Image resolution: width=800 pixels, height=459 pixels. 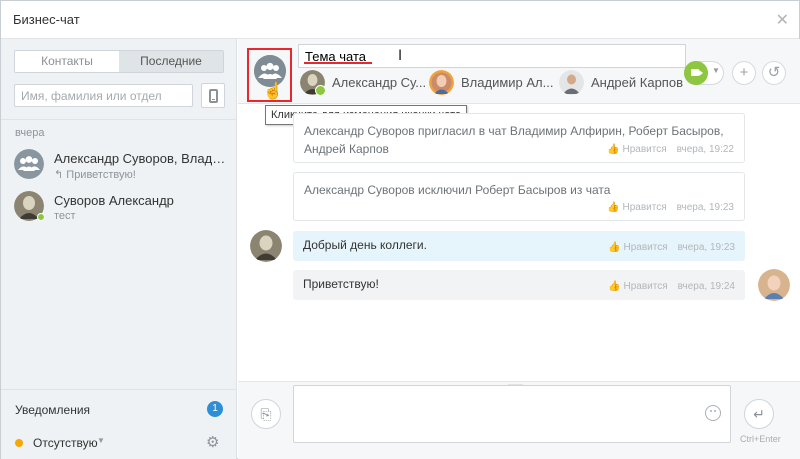 I want to click on search-input, so click(x=103, y=95).